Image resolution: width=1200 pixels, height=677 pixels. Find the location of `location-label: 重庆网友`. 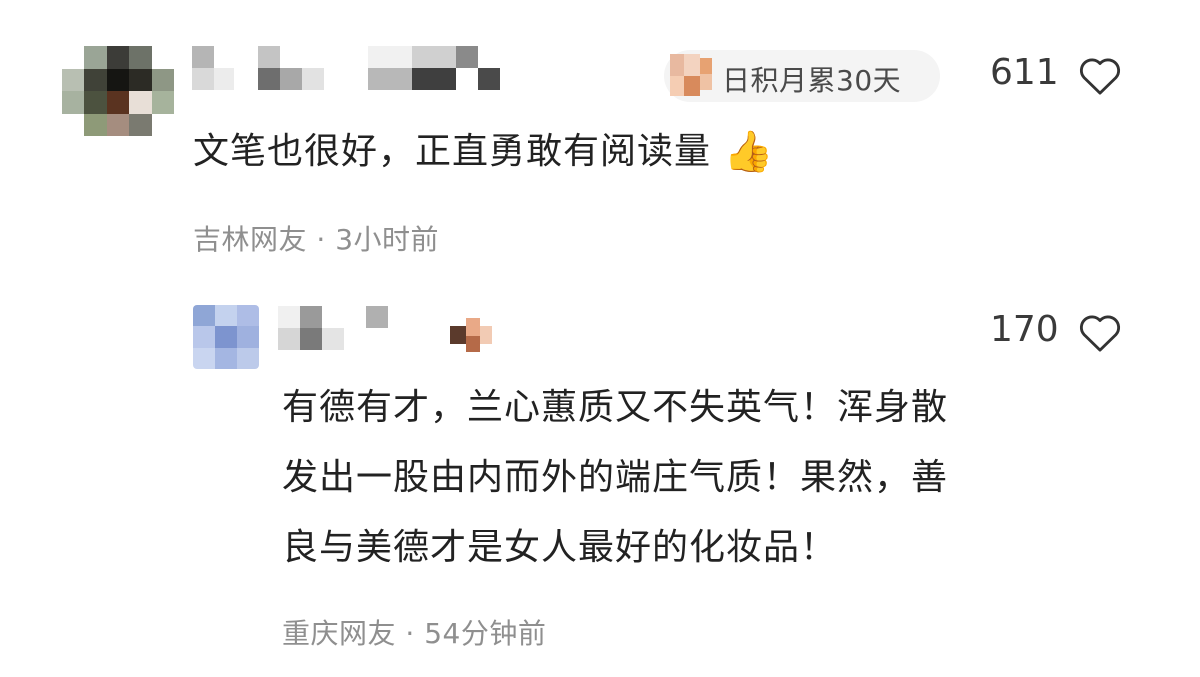

location-label: 重庆网友 is located at coordinates (339, 633).